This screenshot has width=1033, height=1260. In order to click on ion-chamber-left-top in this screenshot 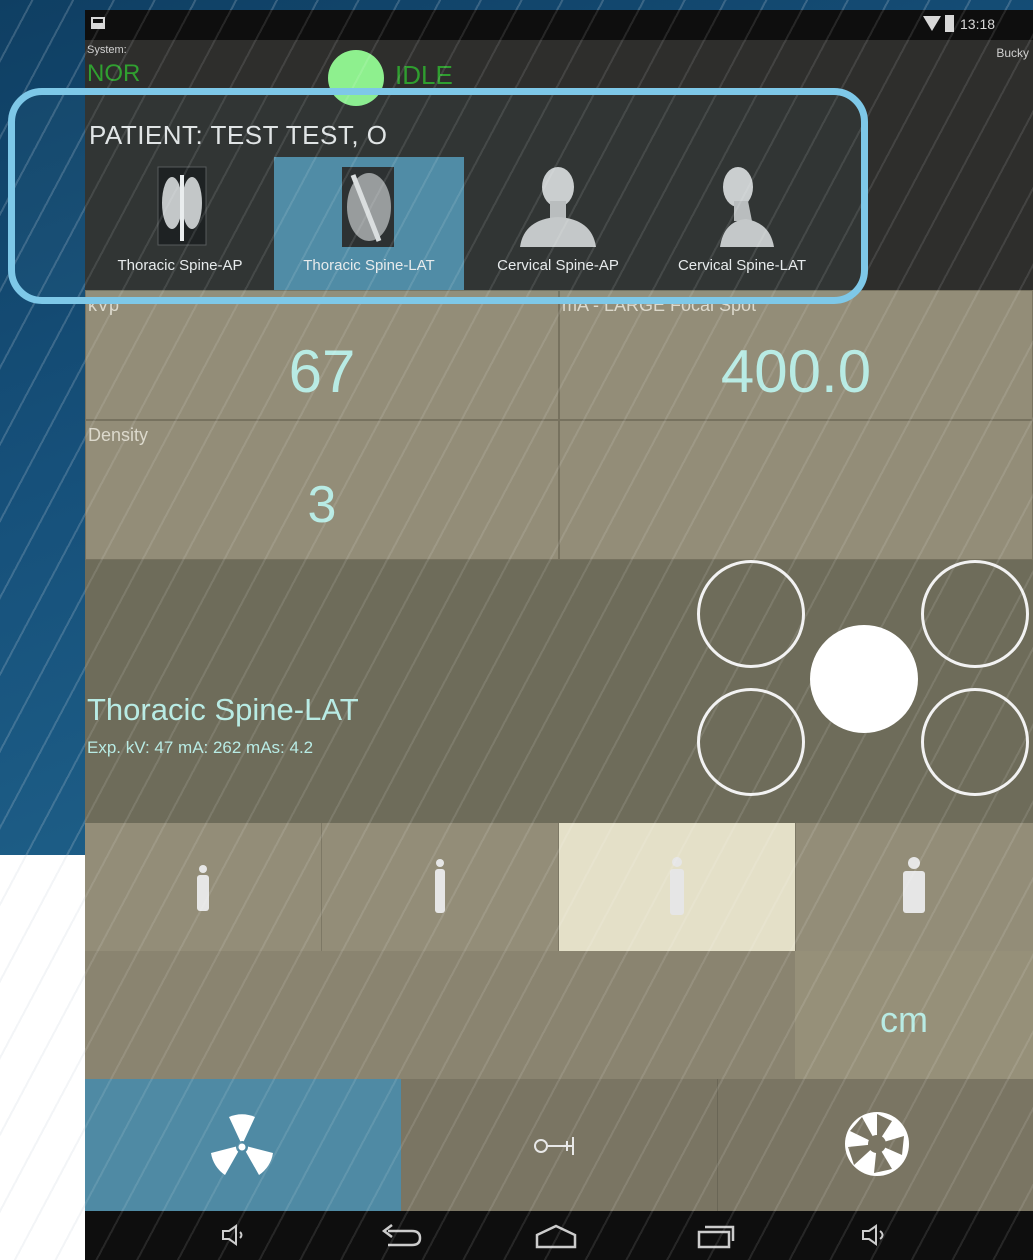, I will do `click(751, 614)`.